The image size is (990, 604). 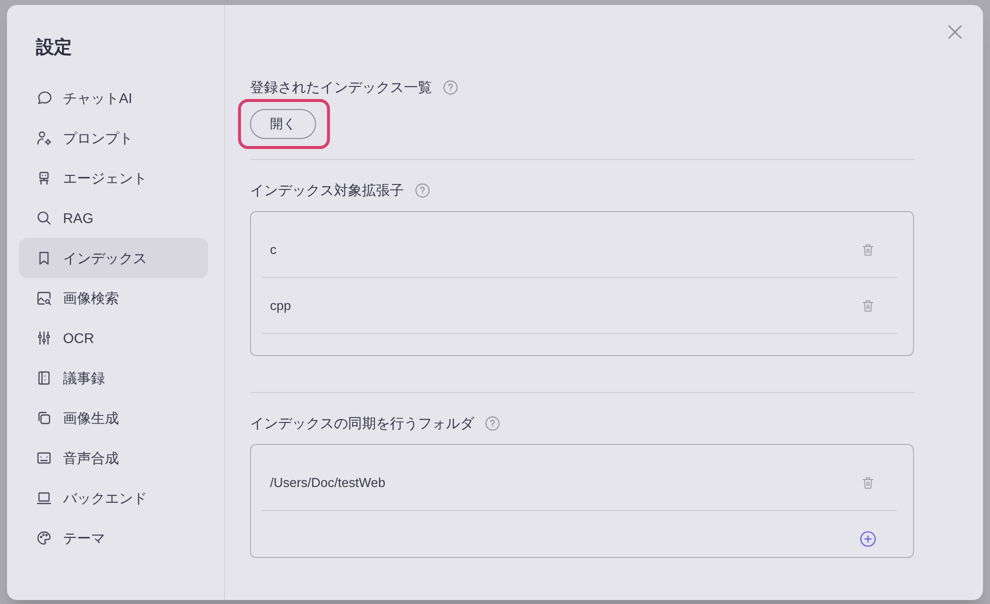 I want to click on copy-icon, so click(x=44, y=418).